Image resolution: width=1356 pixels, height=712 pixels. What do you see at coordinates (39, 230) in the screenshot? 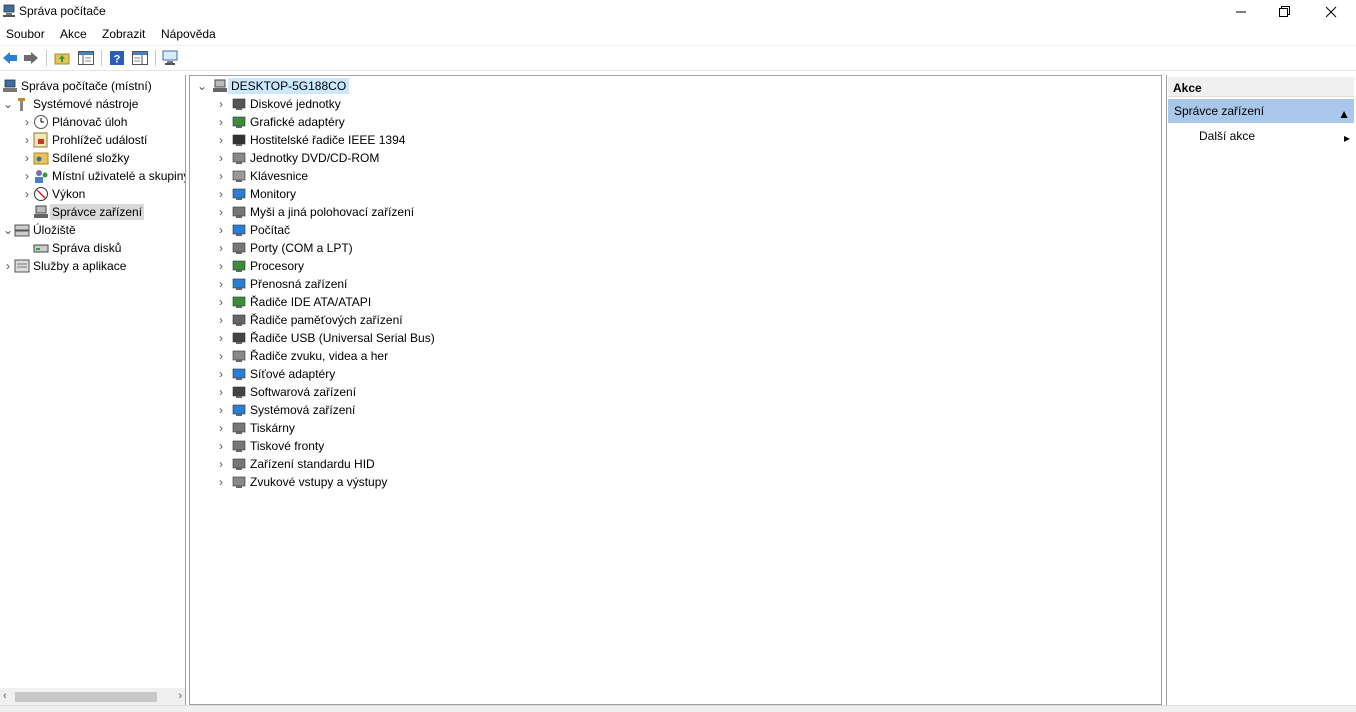
I see `tree-storage: ⌄ Úložiště` at bounding box center [39, 230].